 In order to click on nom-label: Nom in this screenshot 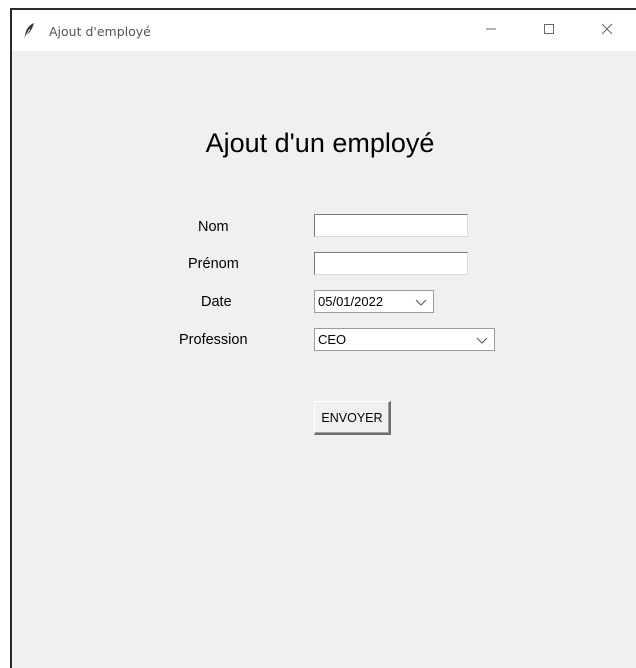, I will do `click(213, 227)`.